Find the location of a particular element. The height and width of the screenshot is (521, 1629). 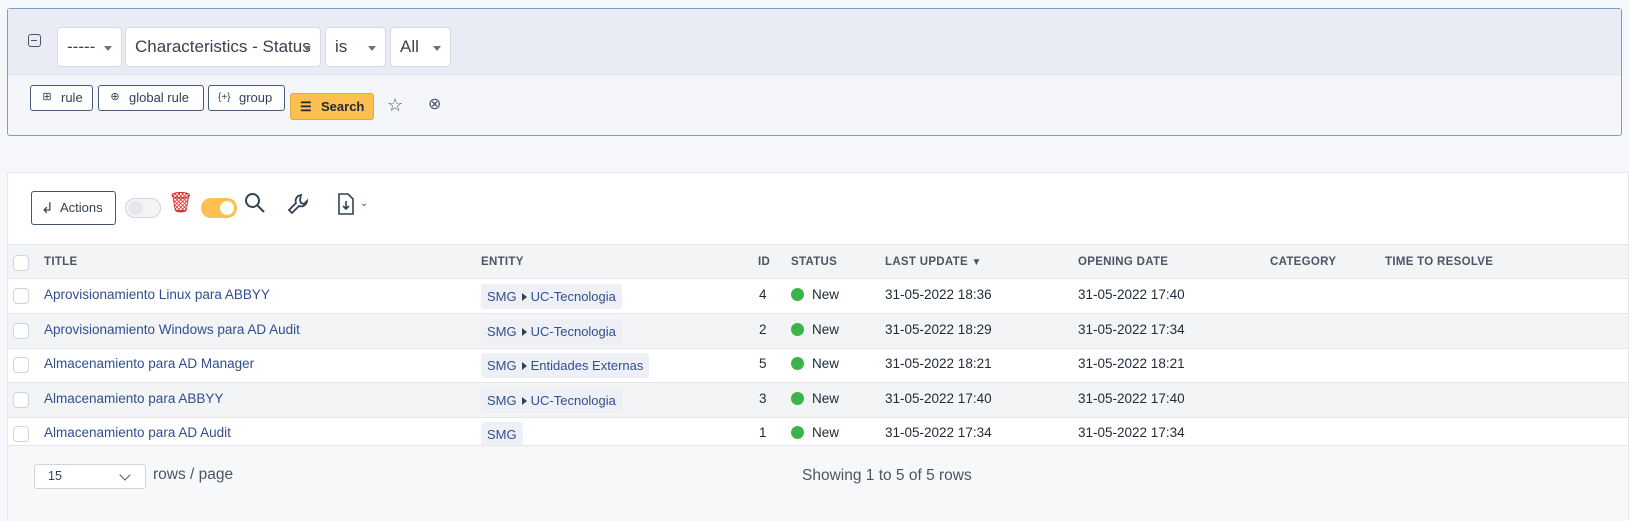

wrench-icon is located at coordinates (298, 204).